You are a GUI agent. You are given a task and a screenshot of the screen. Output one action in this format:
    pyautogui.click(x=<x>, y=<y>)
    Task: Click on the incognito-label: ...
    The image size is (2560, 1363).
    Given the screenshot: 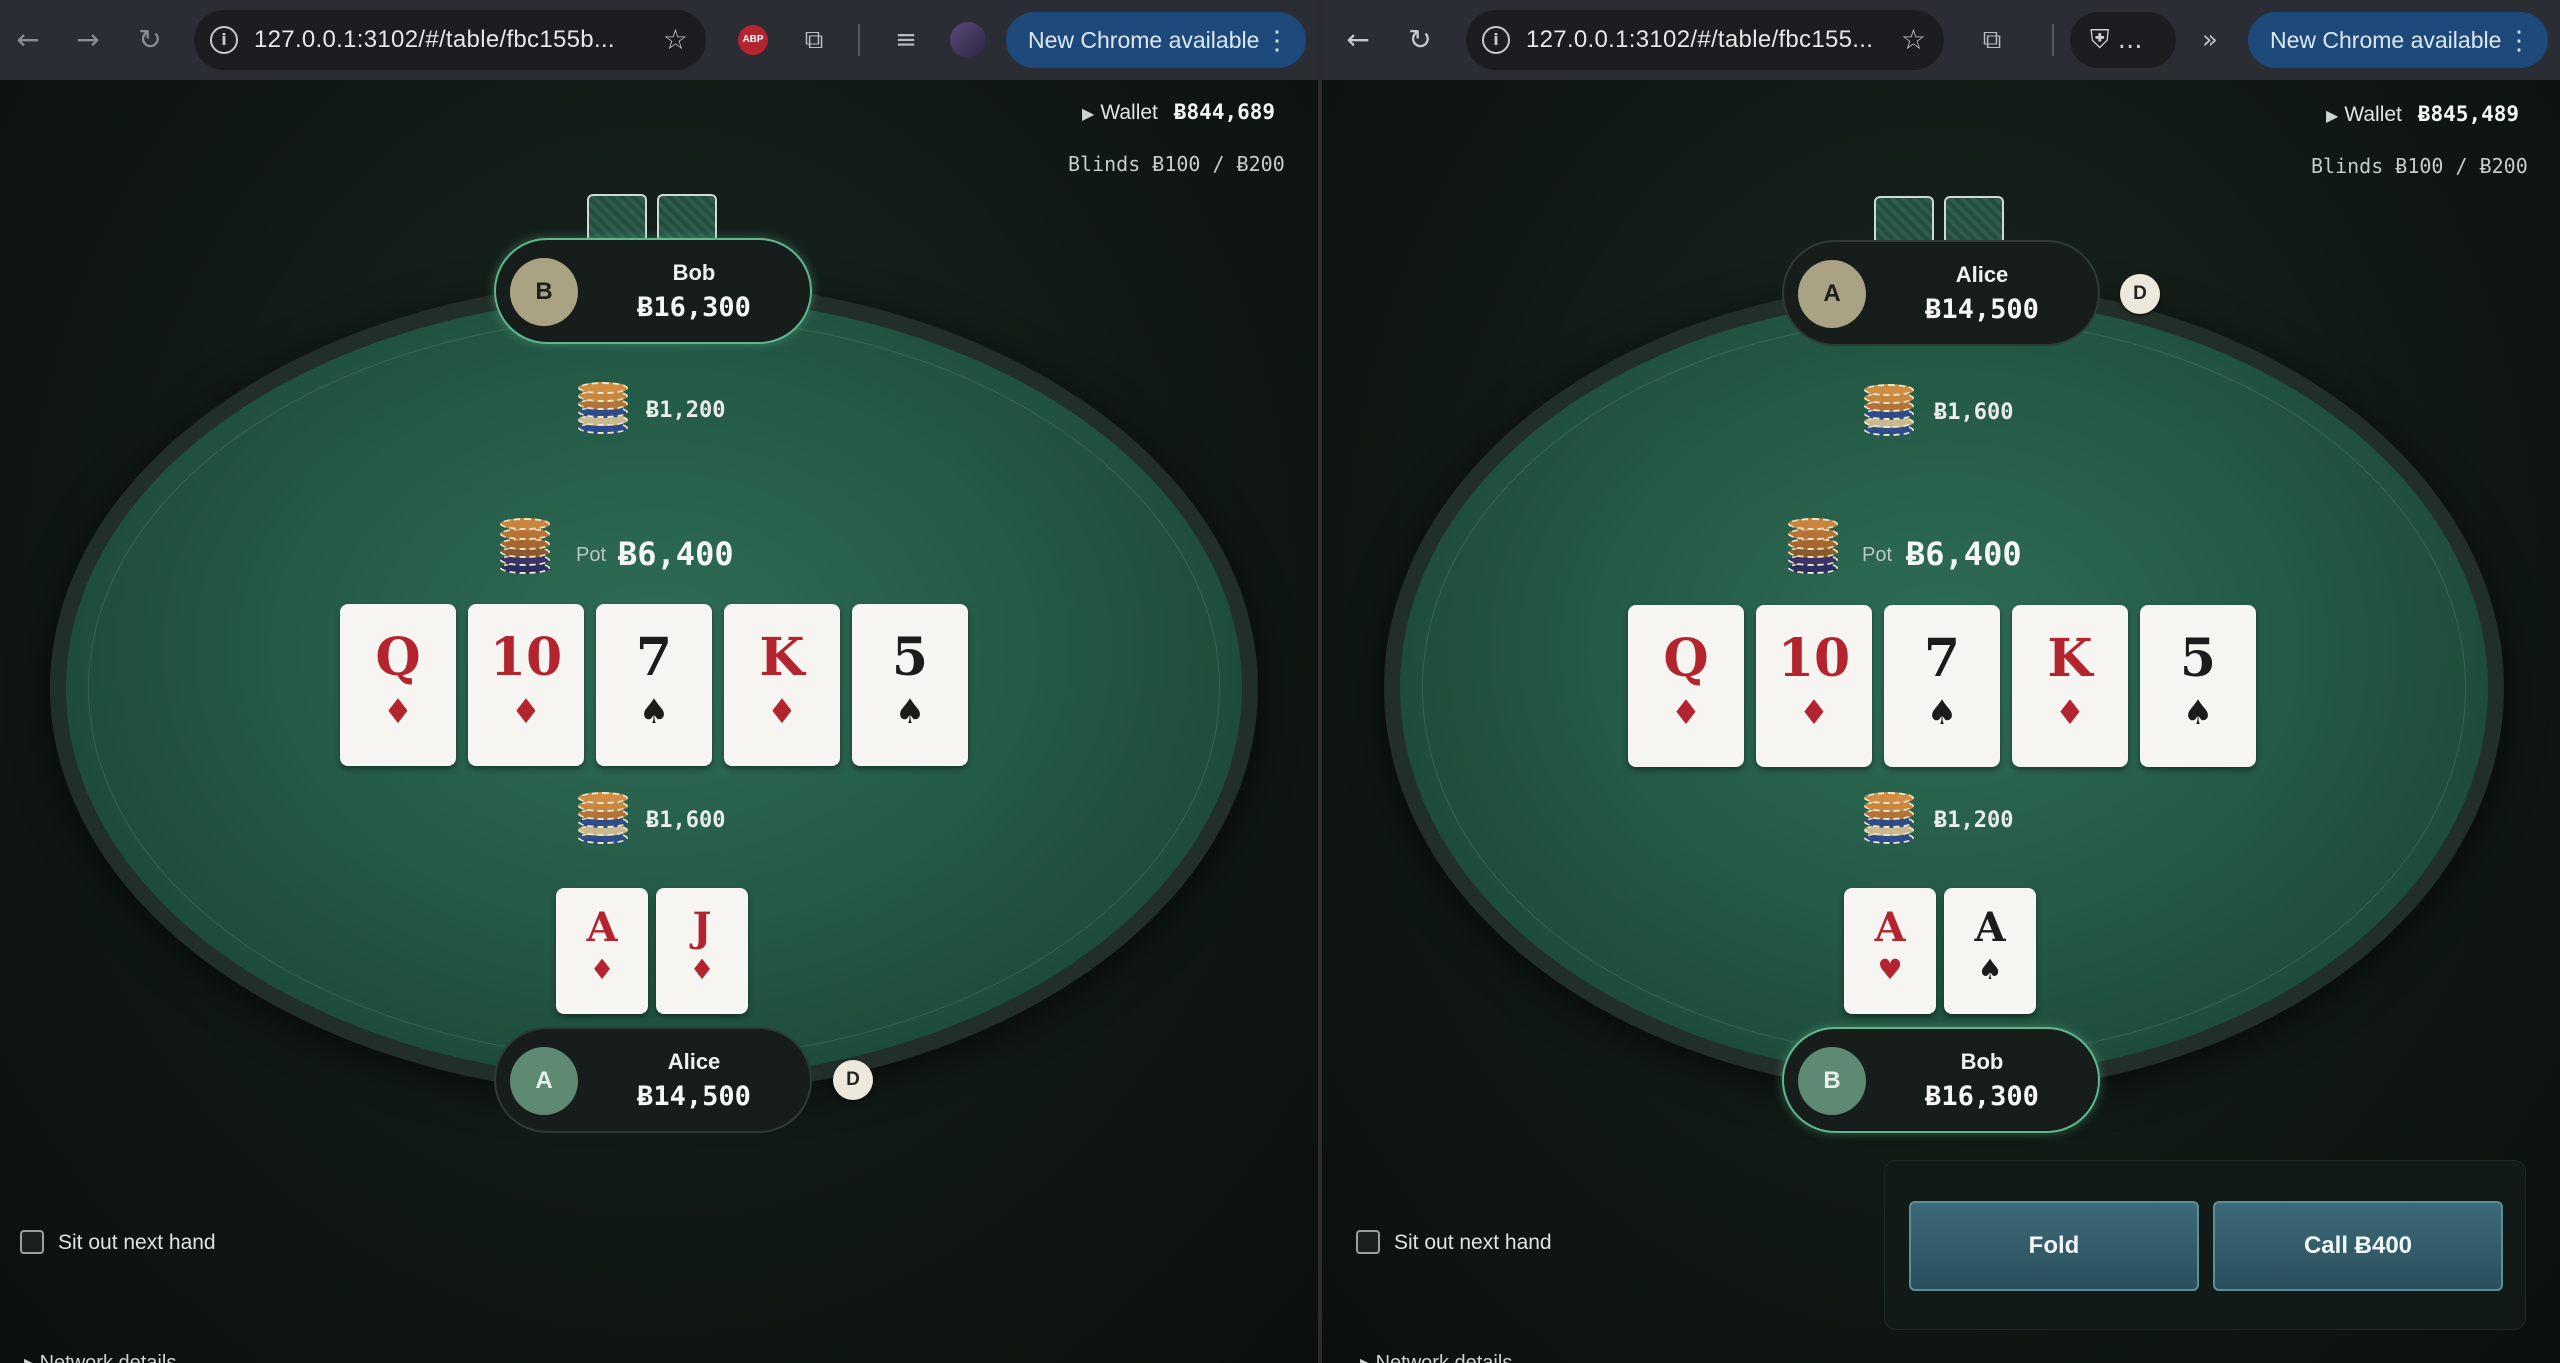 What is the action you would take?
    pyautogui.click(x=2130, y=40)
    